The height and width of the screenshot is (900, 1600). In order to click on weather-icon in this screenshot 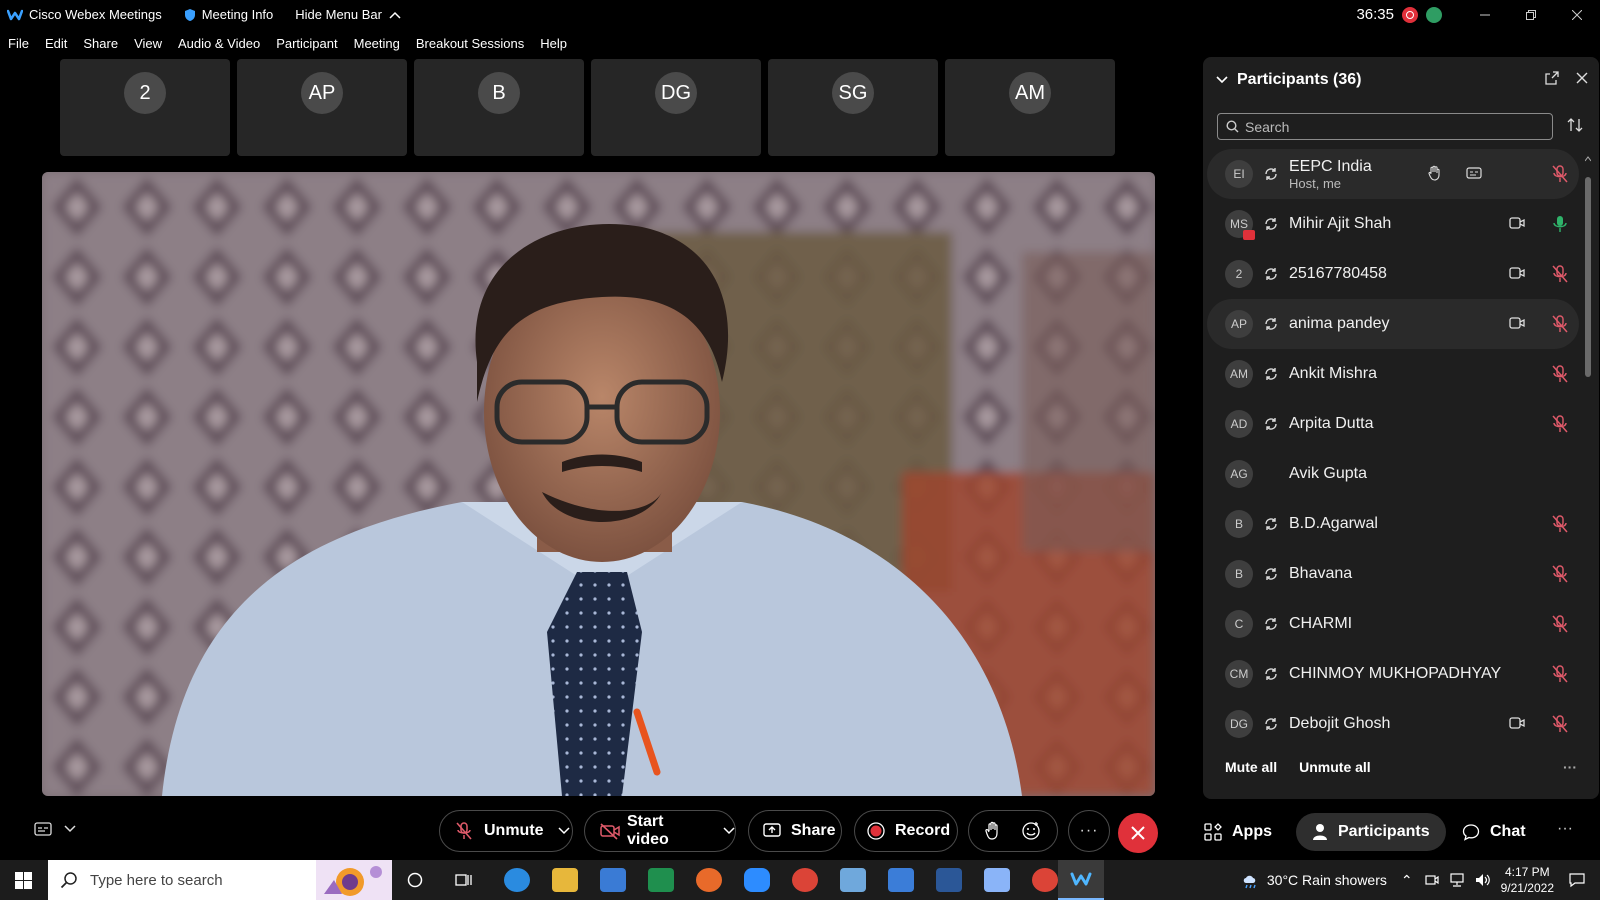, I will do `click(1251, 880)`.